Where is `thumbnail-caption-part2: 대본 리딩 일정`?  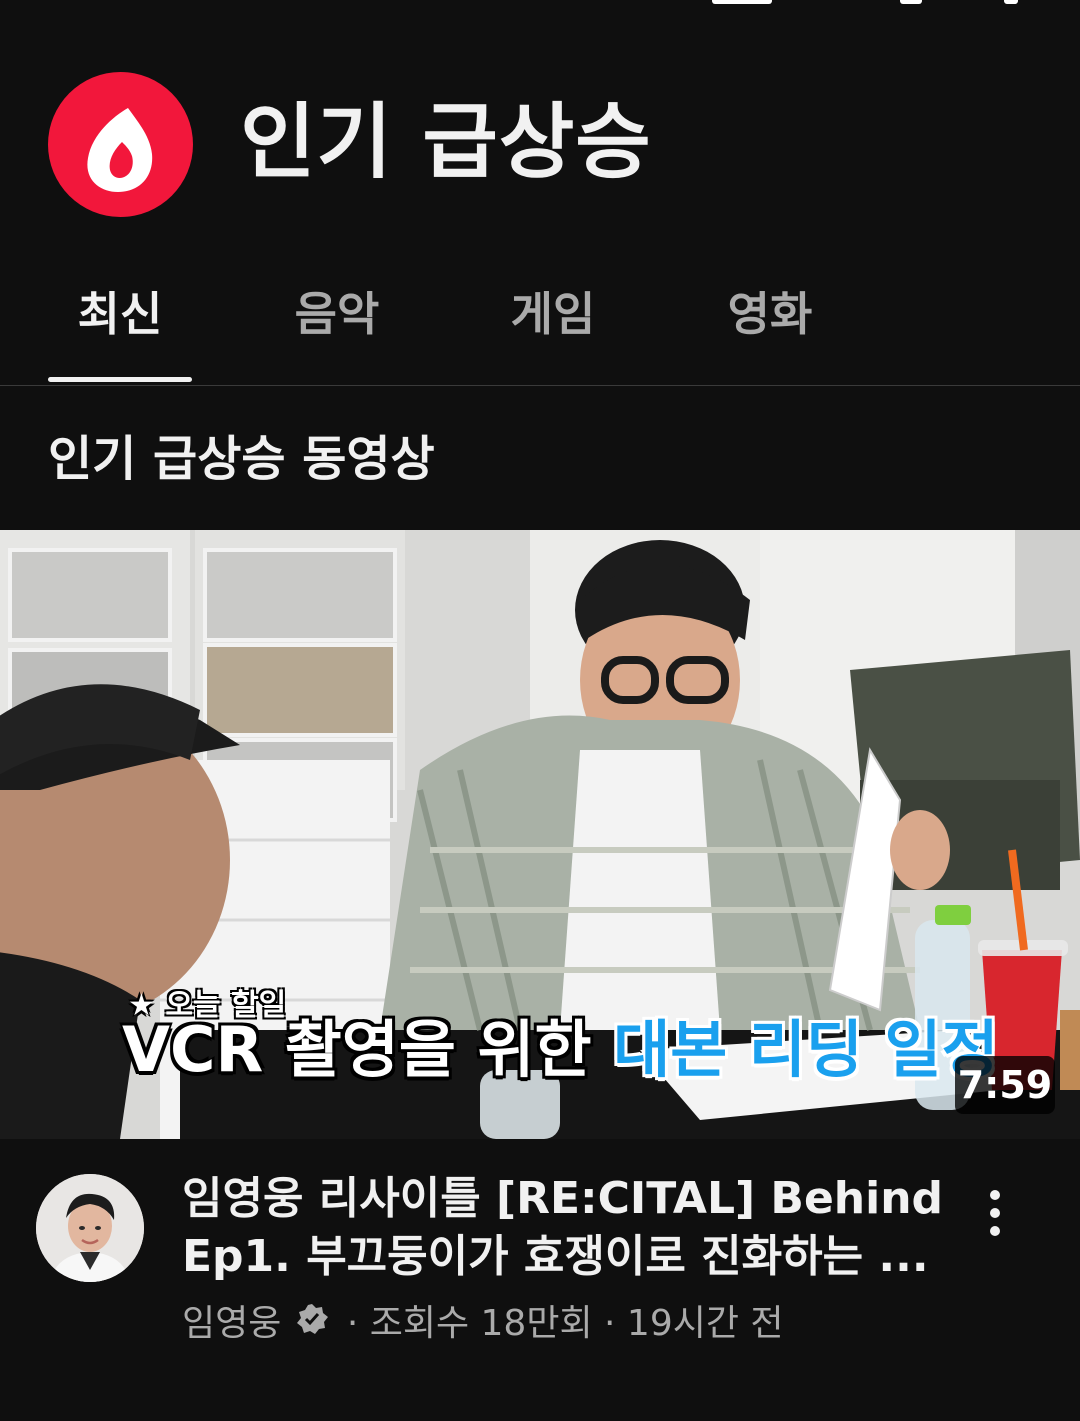 thumbnail-caption-part2: 대본 리딩 일정 is located at coordinates (806, 1049).